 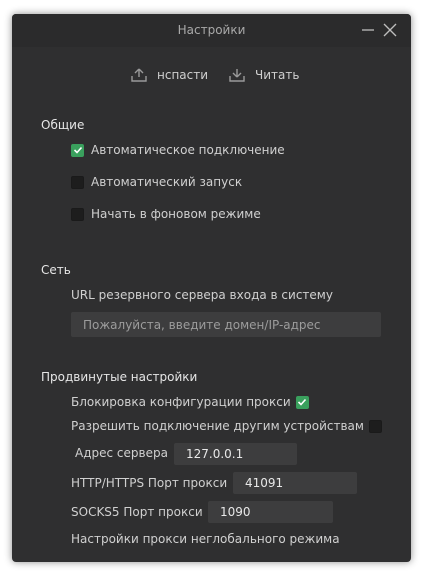 I want to click on auto-connect-checkbox, so click(x=77, y=150).